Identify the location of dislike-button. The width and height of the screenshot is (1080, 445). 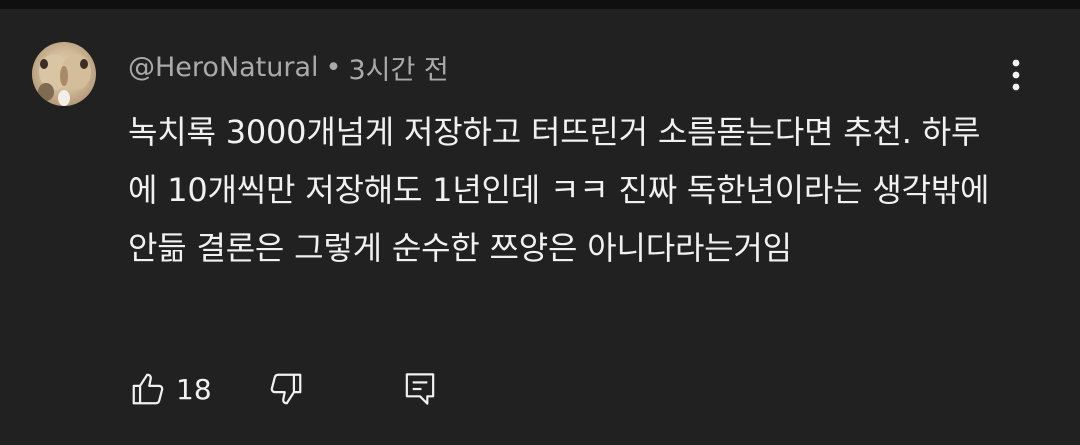
(286, 389).